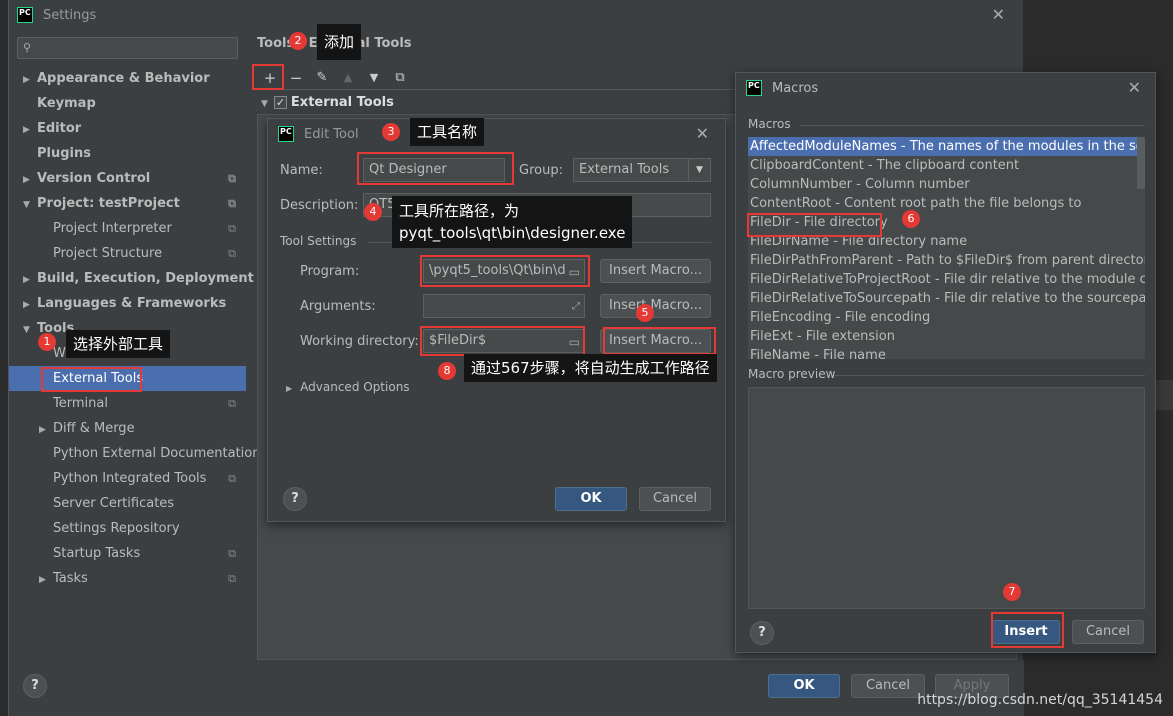 The image size is (1173, 716). What do you see at coordinates (505, 271) in the screenshot?
I see `highlight-program-field` at bounding box center [505, 271].